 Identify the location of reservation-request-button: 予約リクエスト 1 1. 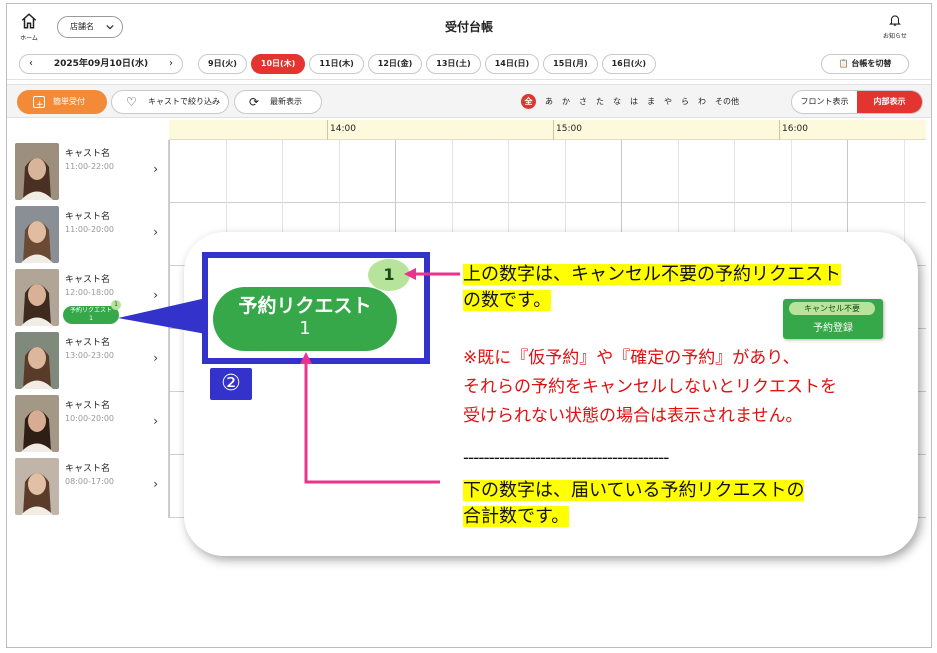
(92, 312).